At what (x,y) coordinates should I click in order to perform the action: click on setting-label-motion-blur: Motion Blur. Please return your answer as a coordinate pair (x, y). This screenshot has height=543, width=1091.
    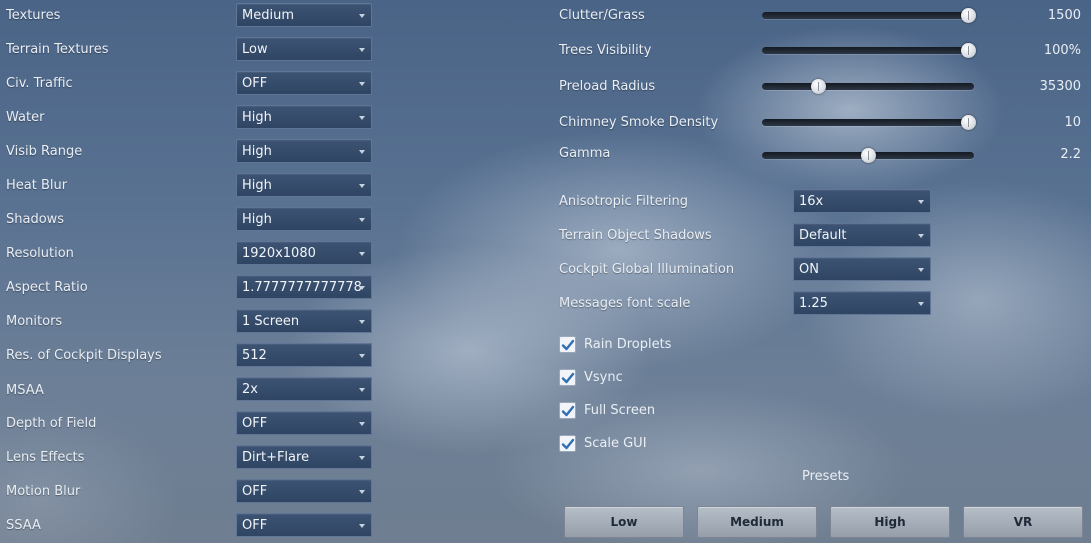
    Looking at the image, I should click on (43, 491).